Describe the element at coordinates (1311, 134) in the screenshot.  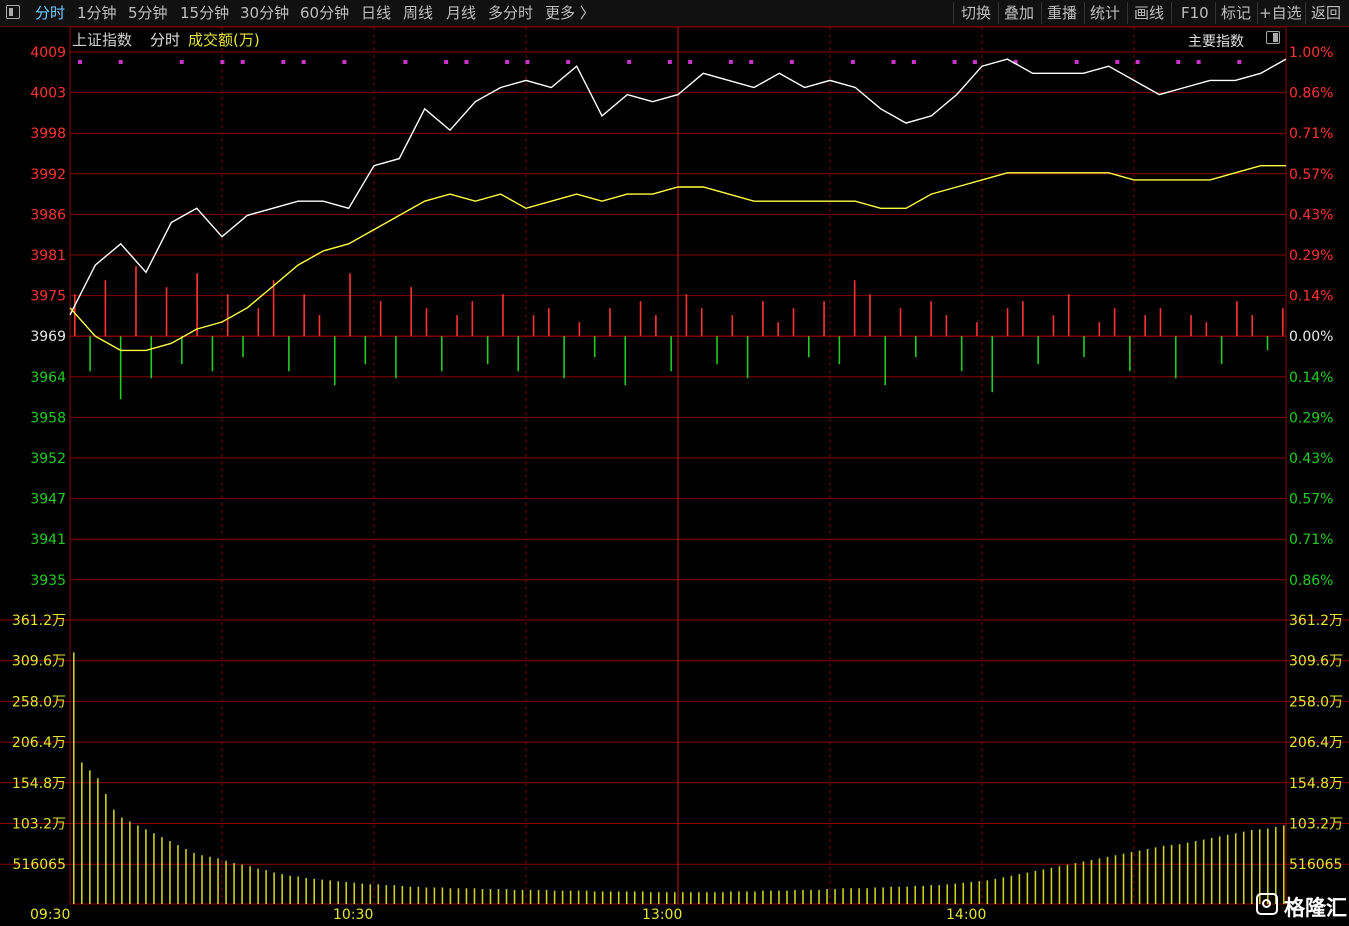
I see `pct-tick-label: 0.71%` at that location.